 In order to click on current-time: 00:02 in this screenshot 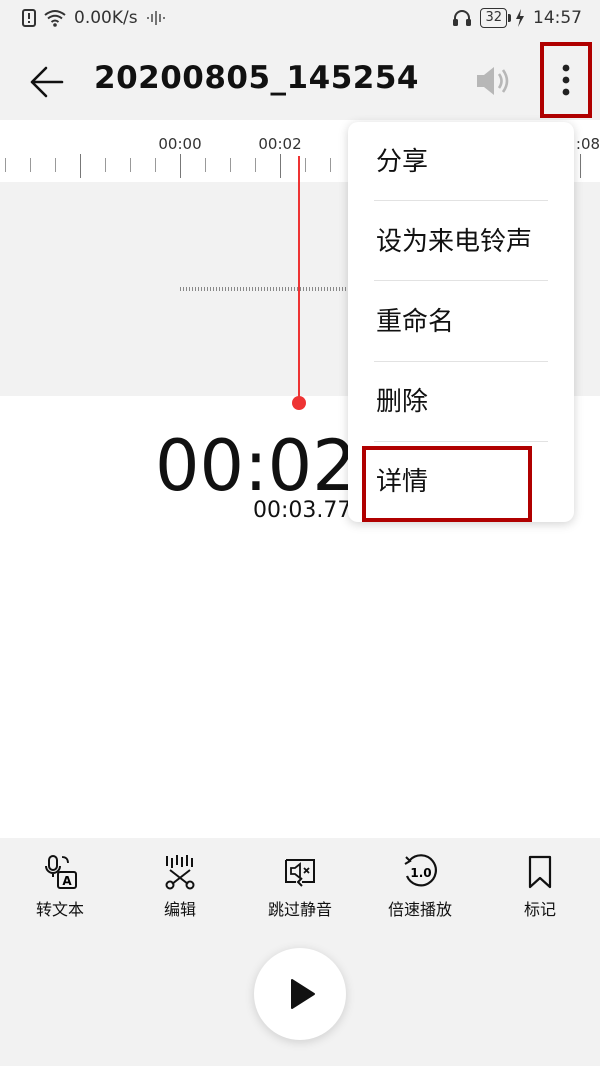, I will do `click(256, 466)`.